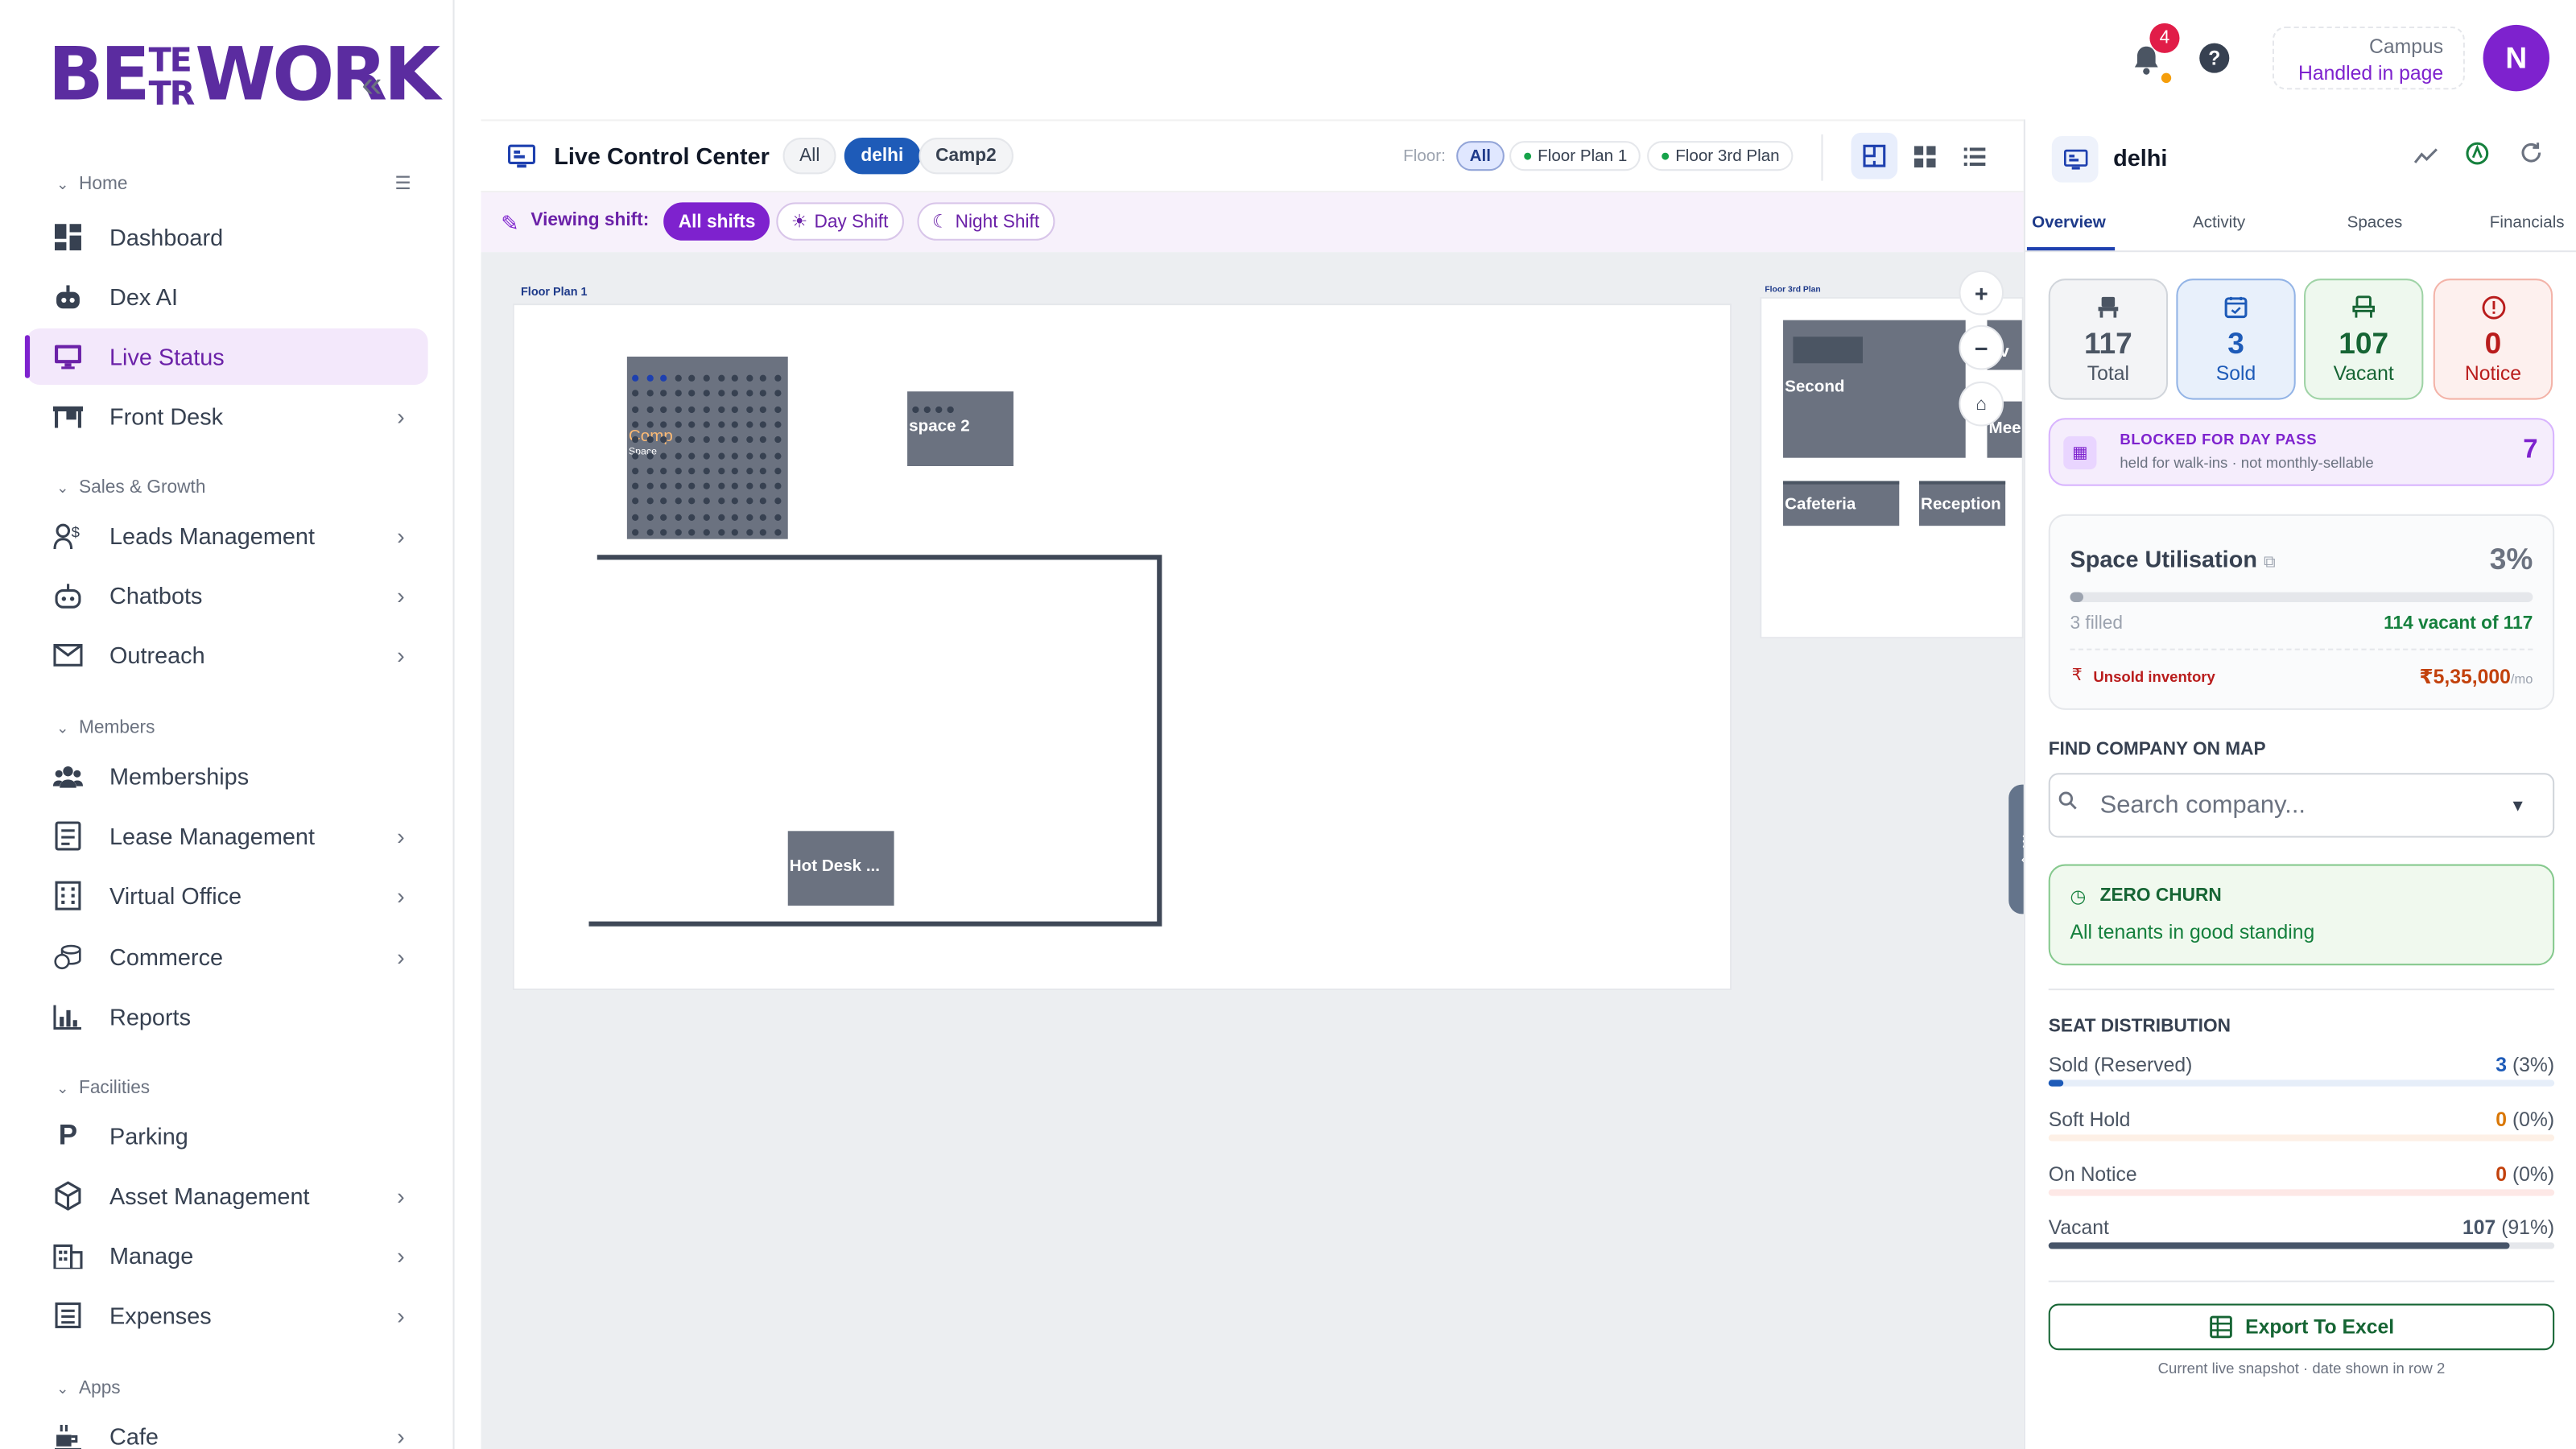 This screenshot has width=2576, height=1449. Describe the element at coordinates (960, 429) in the screenshot. I see `room-space-2: space 2` at that location.